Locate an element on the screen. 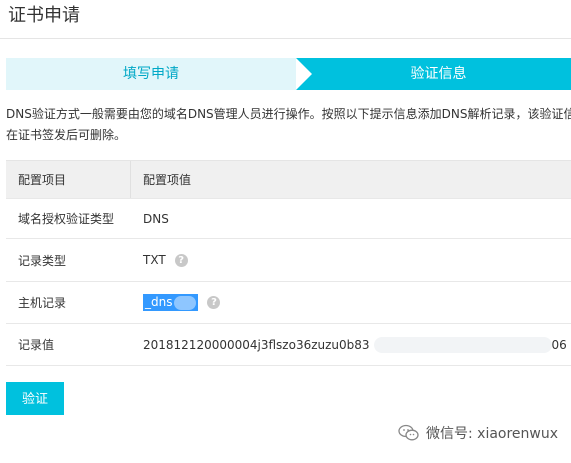  description-line-2: 在证书签发后可删除。 is located at coordinates (66, 135).